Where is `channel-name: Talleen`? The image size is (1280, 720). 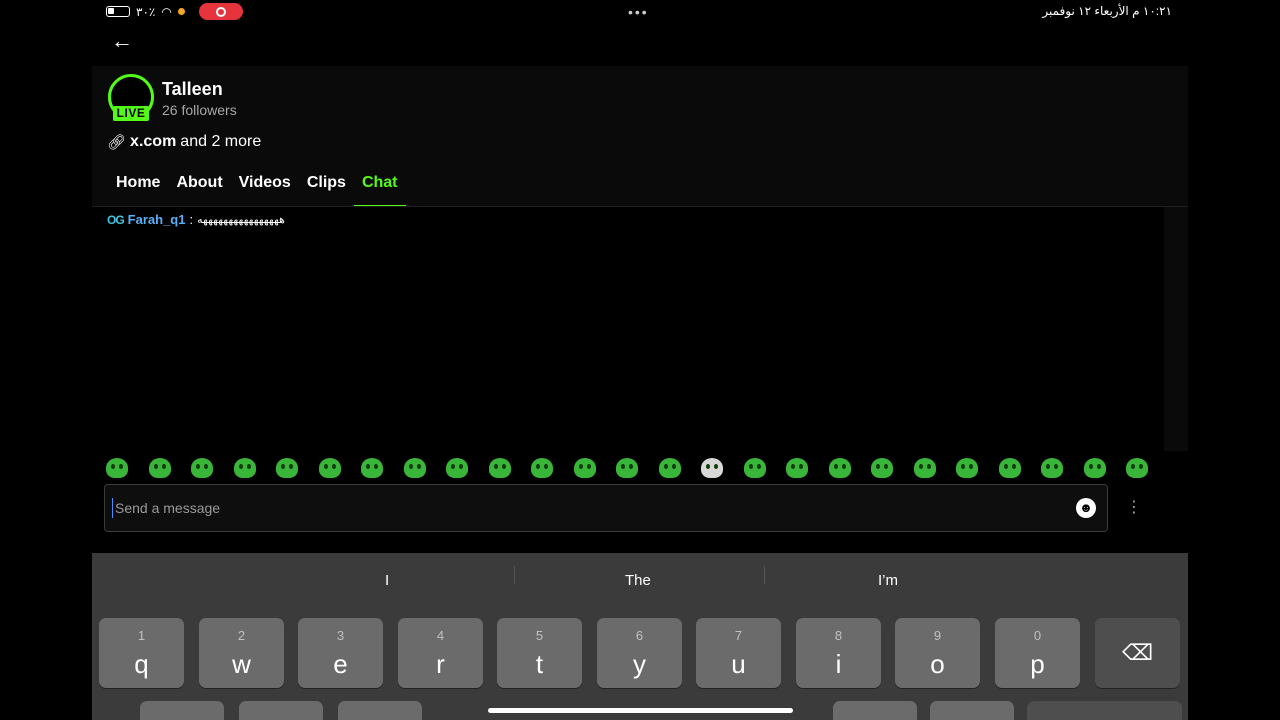
channel-name: Talleen is located at coordinates (192, 89).